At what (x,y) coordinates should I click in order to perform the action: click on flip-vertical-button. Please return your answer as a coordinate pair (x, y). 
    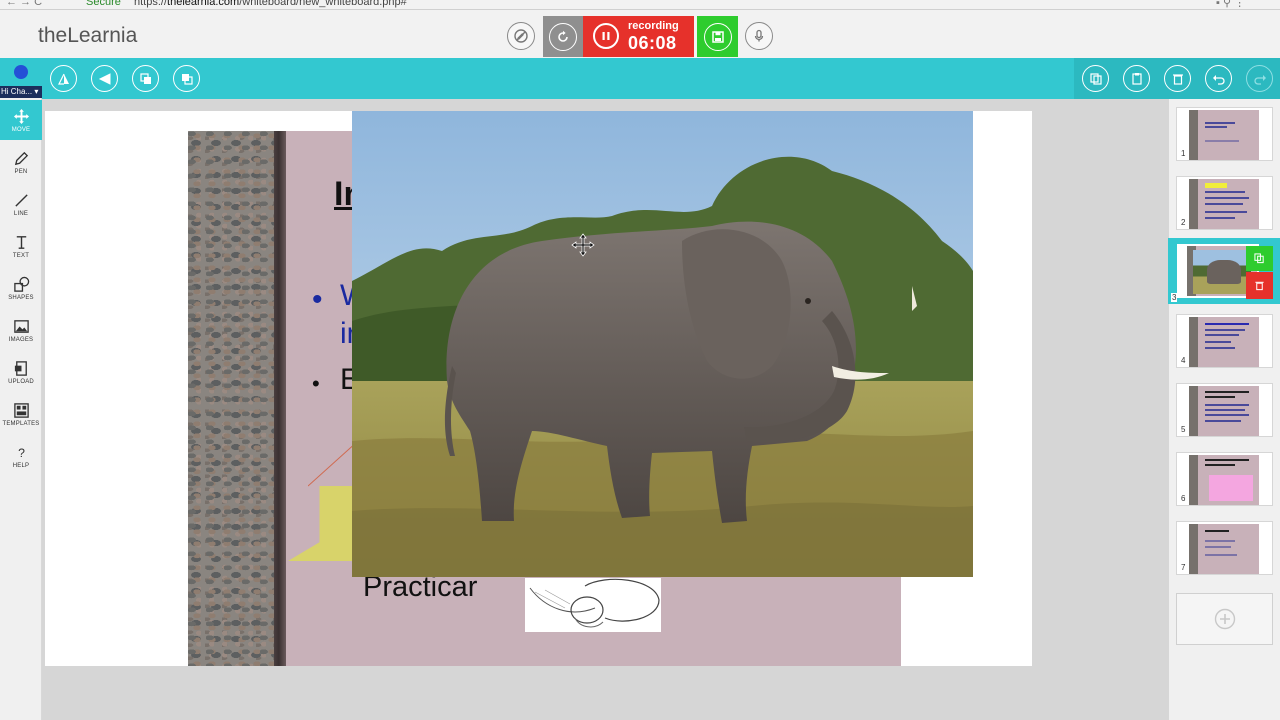
    Looking at the image, I should click on (63, 78).